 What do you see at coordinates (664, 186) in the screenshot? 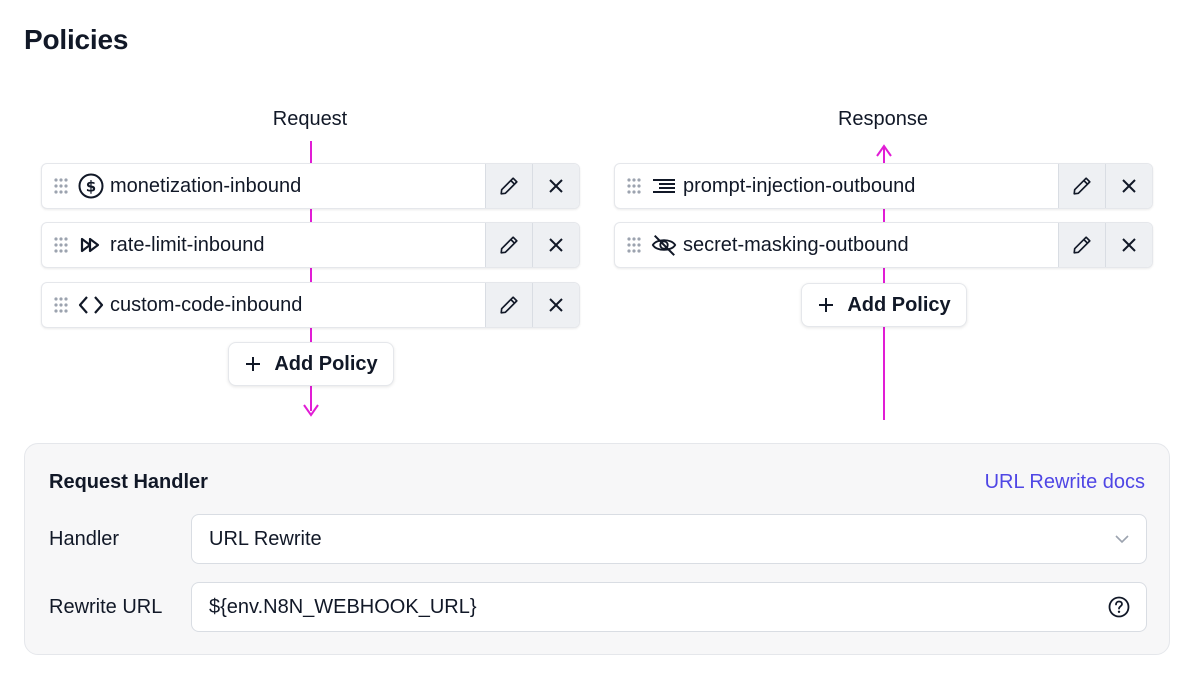
I see `text-align-icon` at bounding box center [664, 186].